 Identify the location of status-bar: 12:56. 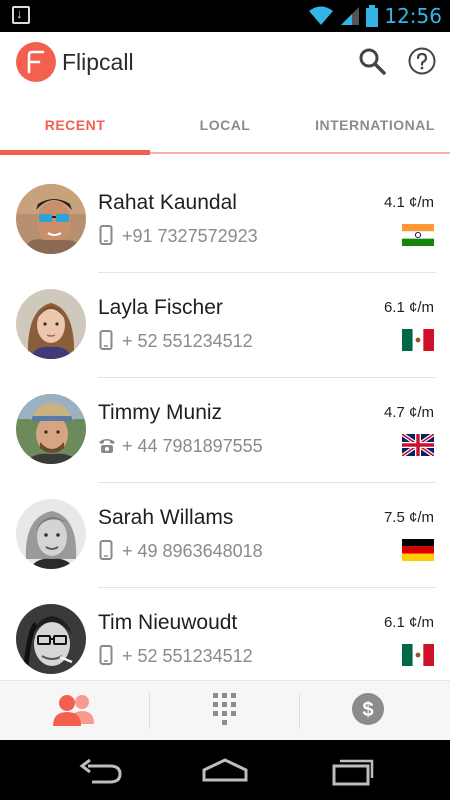
(225, 16).